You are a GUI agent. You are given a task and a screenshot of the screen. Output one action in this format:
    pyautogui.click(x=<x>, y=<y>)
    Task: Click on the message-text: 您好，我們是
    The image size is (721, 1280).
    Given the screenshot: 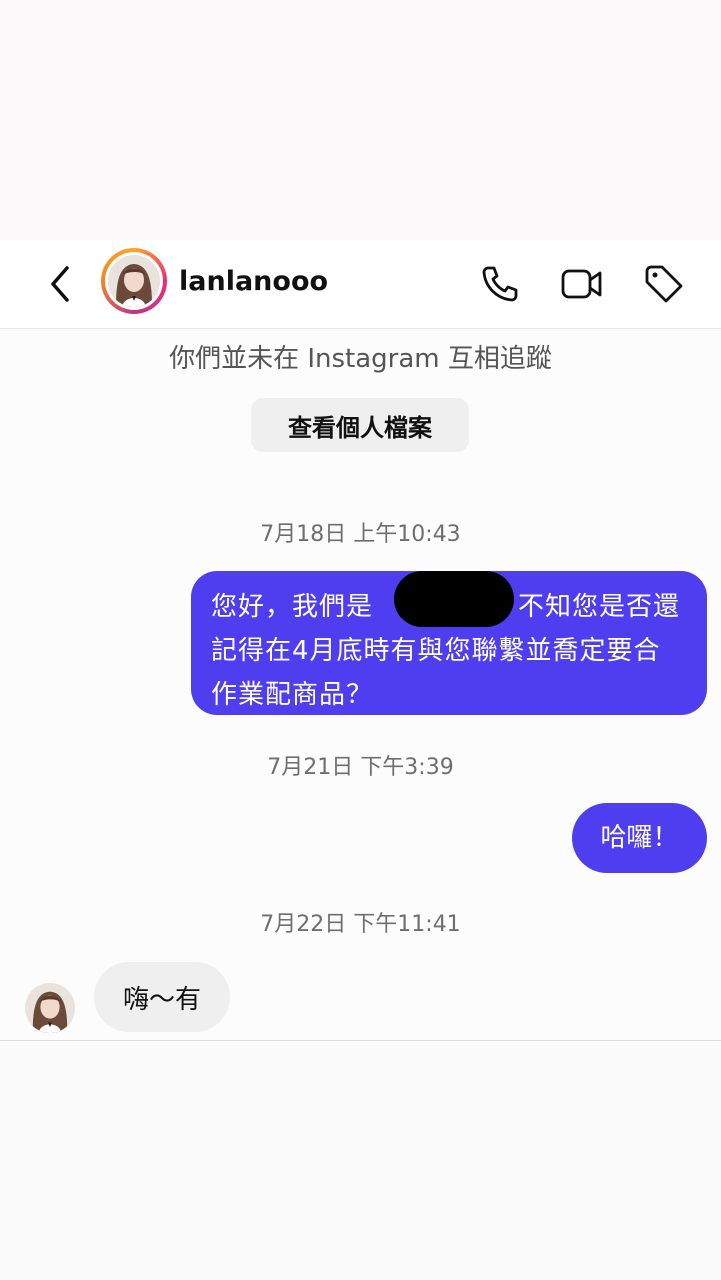 What is the action you would take?
    pyautogui.click(x=292, y=607)
    